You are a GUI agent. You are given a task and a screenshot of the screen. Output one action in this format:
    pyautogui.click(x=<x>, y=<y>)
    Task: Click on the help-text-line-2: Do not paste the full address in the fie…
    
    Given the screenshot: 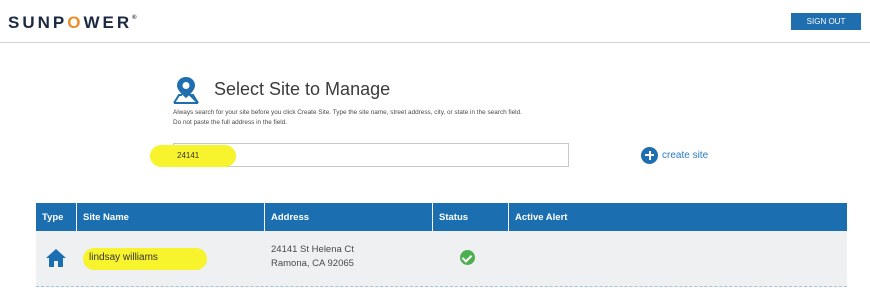 What is the action you would take?
    pyautogui.click(x=230, y=122)
    